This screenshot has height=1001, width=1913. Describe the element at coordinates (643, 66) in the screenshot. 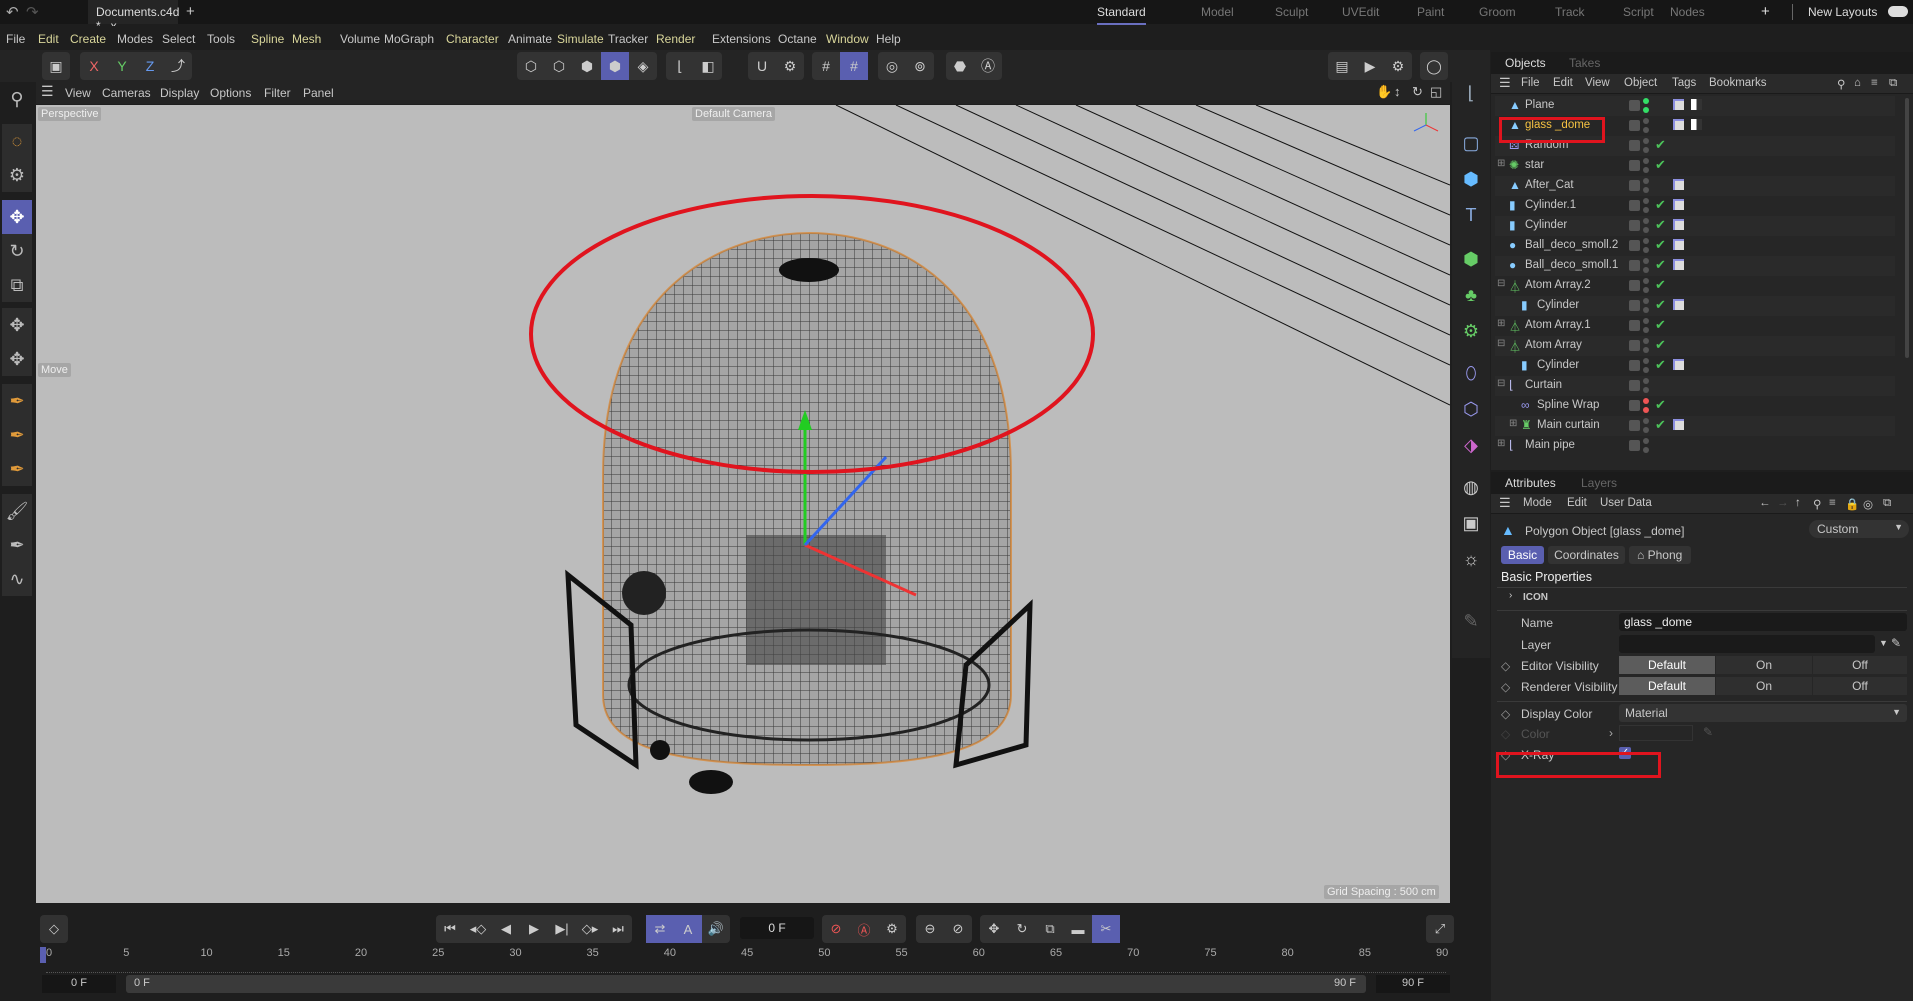

I see `uv-mode-icon: ◈` at that location.